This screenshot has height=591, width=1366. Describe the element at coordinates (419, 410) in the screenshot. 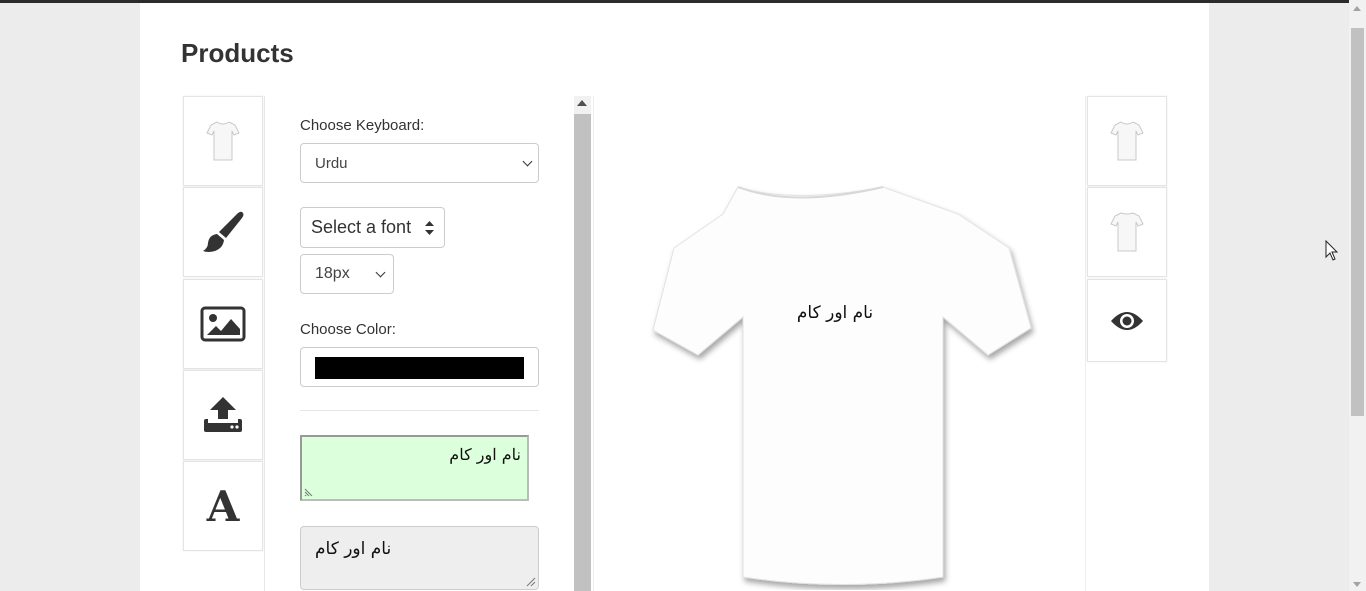

I see `divider` at that location.